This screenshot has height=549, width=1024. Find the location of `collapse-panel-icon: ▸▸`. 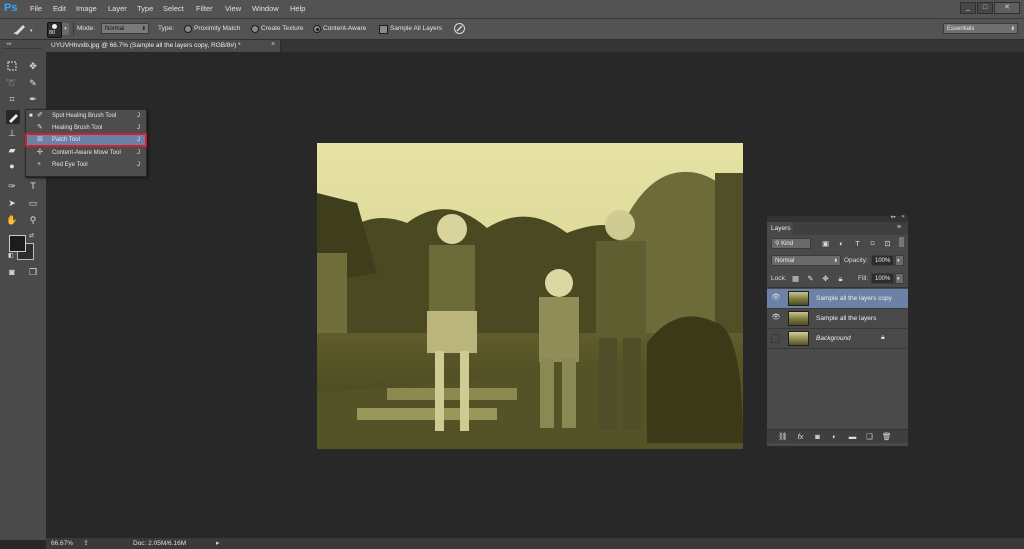

collapse-panel-icon: ▸▸ is located at coordinates (893, 217).